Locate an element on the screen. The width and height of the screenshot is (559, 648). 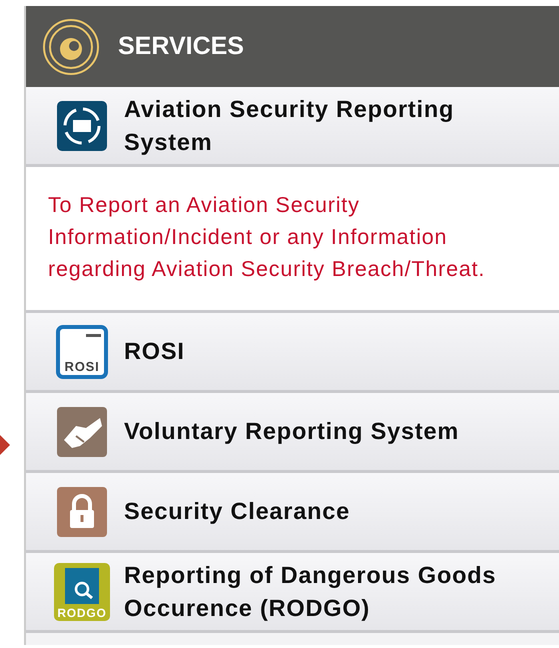
service-item is located at coordinates (292, 639).